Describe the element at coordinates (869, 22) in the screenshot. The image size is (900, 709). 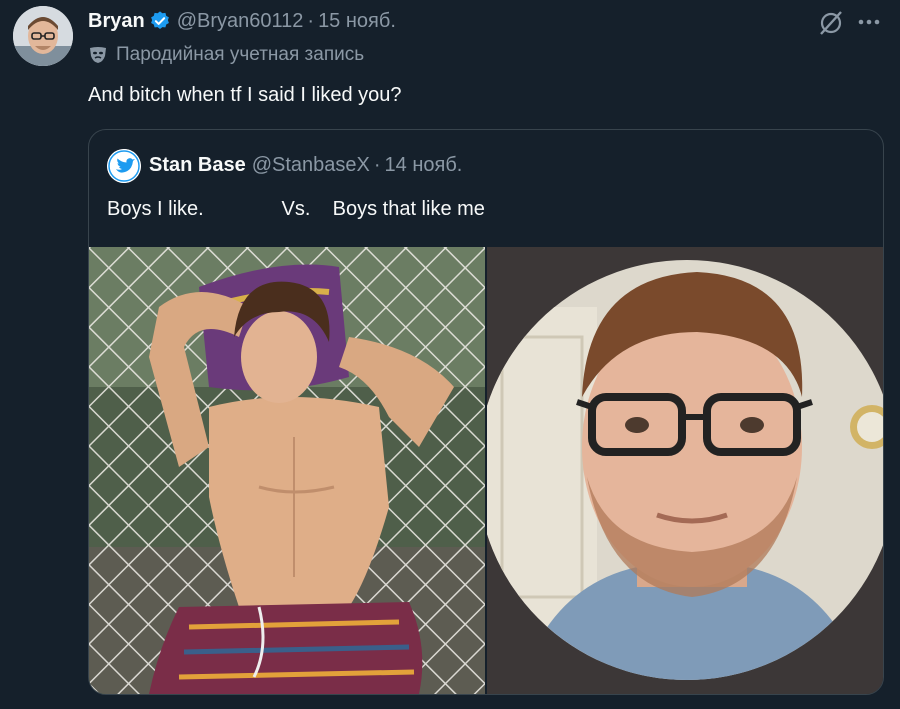
I see `more-icon` at that location.